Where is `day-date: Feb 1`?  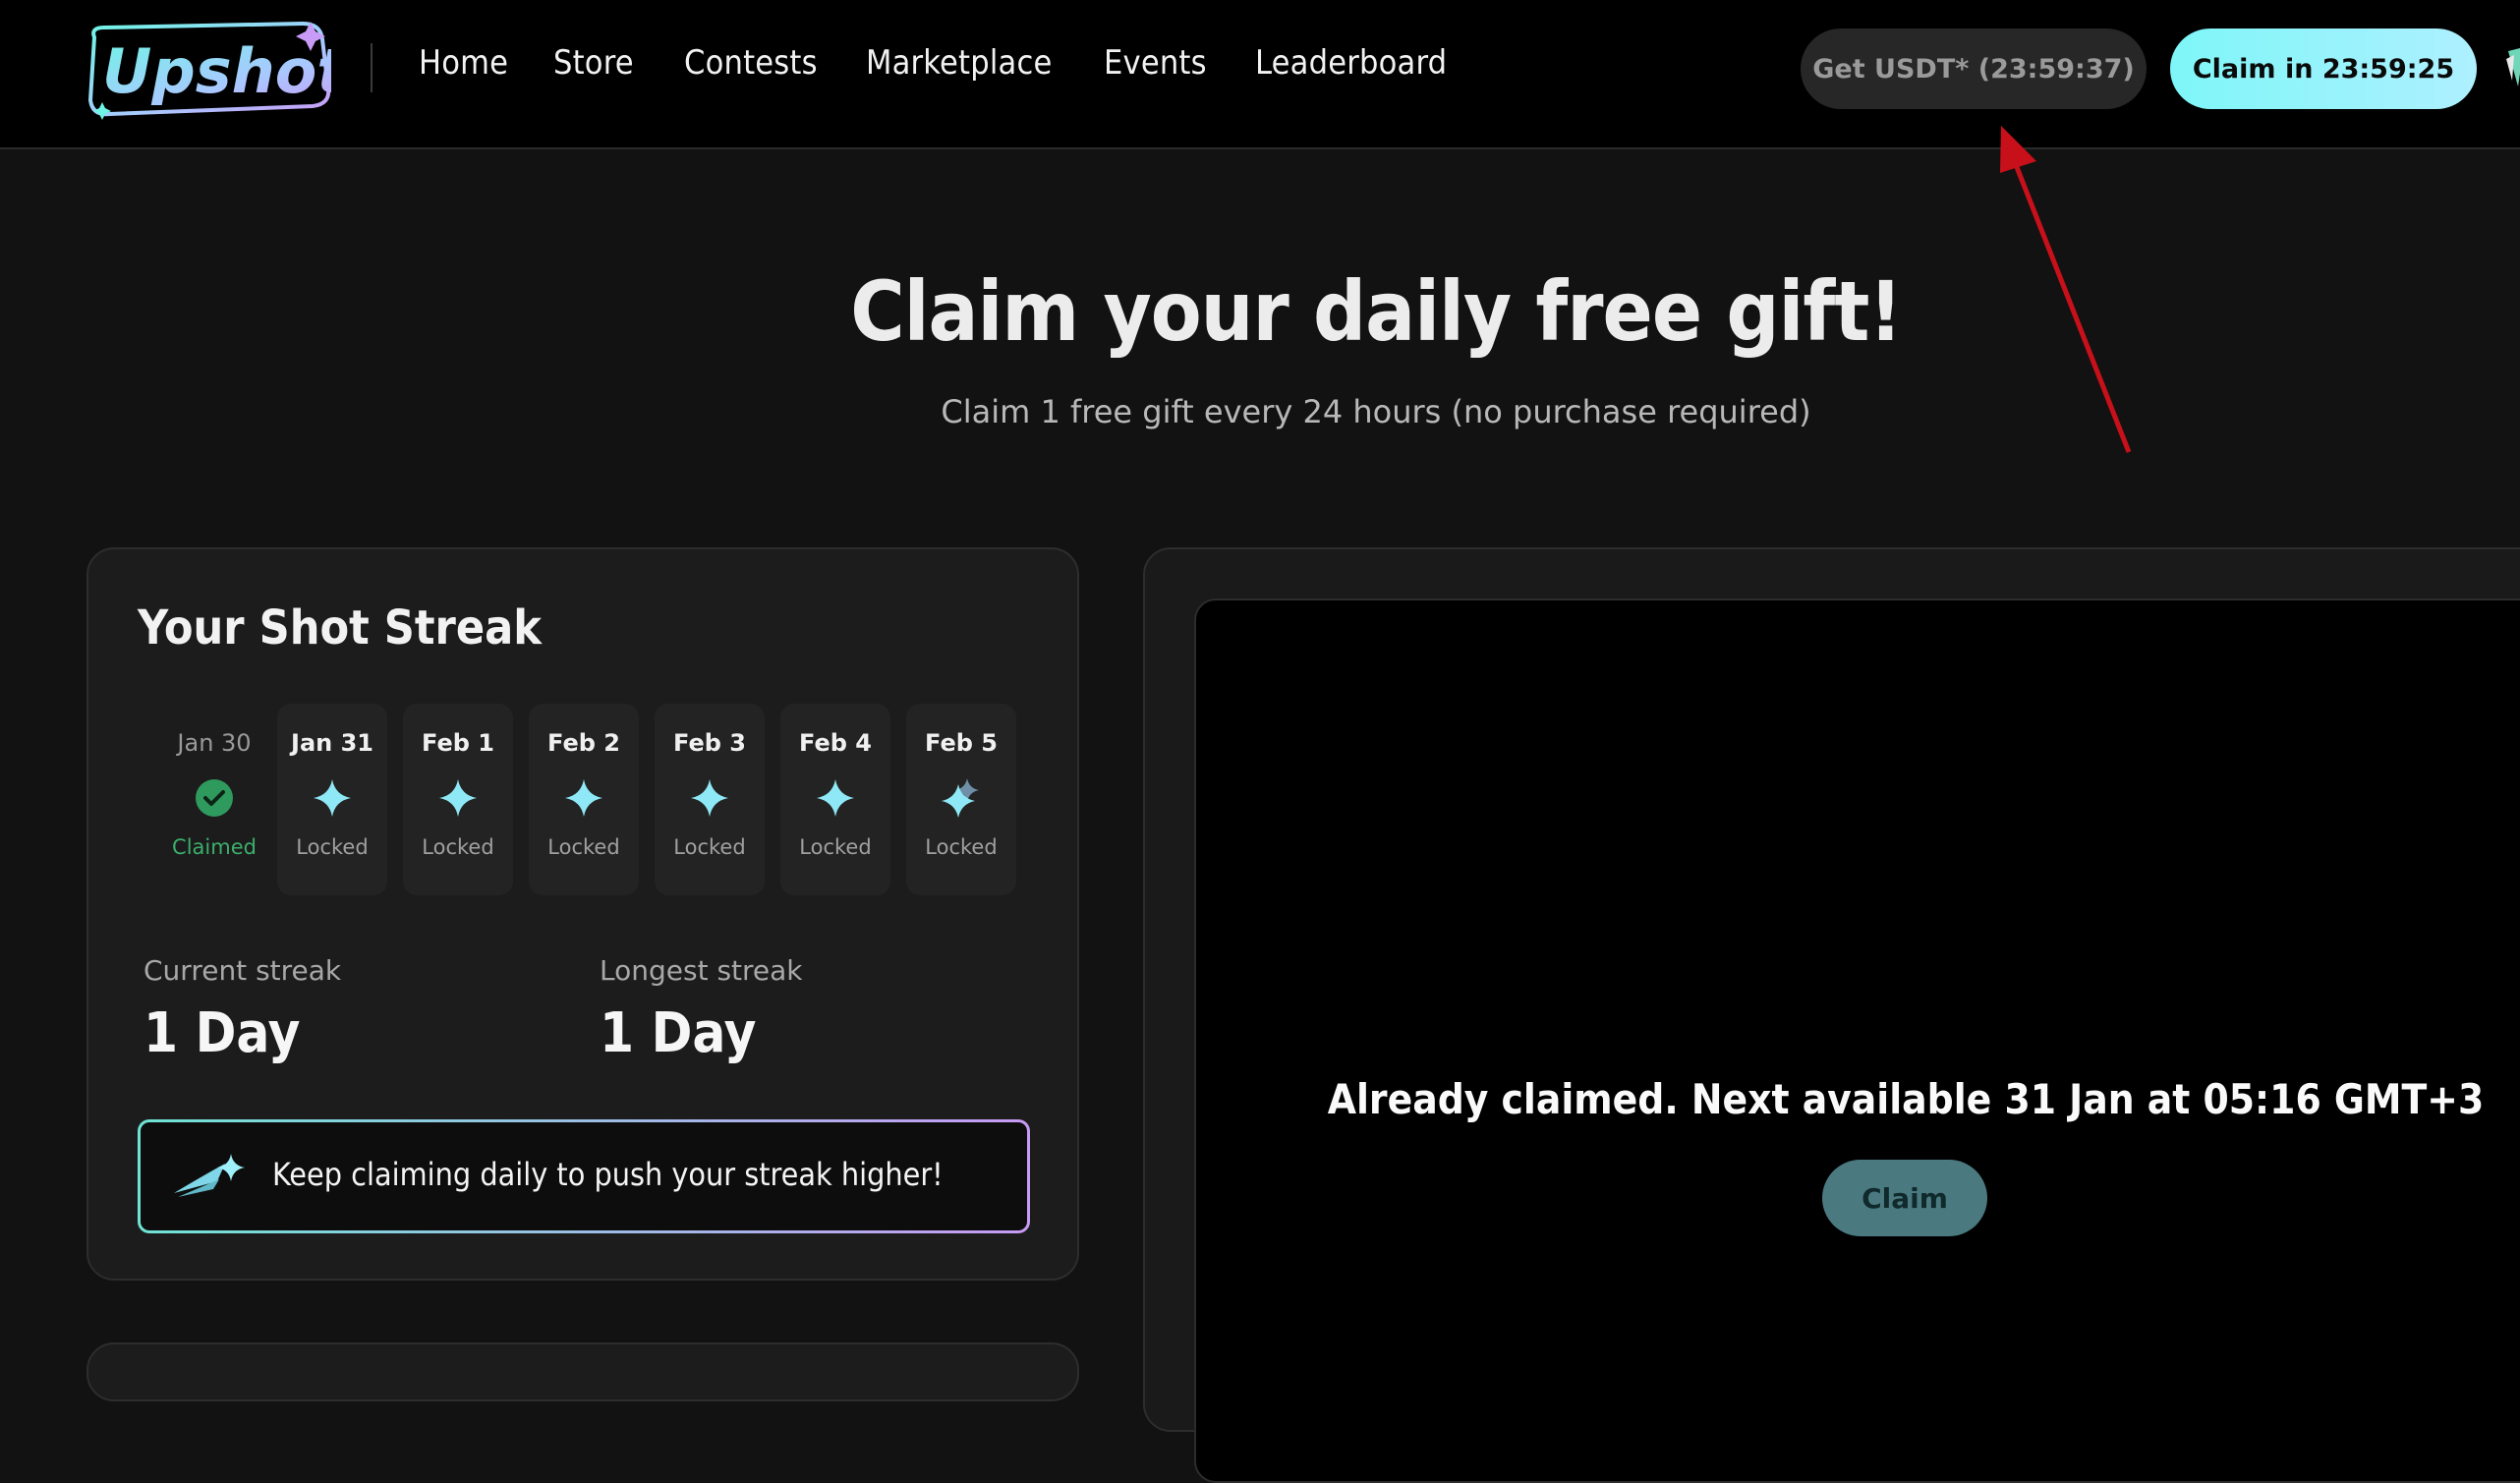
day-date: Feb 1 is located at coordinates (458, 743).